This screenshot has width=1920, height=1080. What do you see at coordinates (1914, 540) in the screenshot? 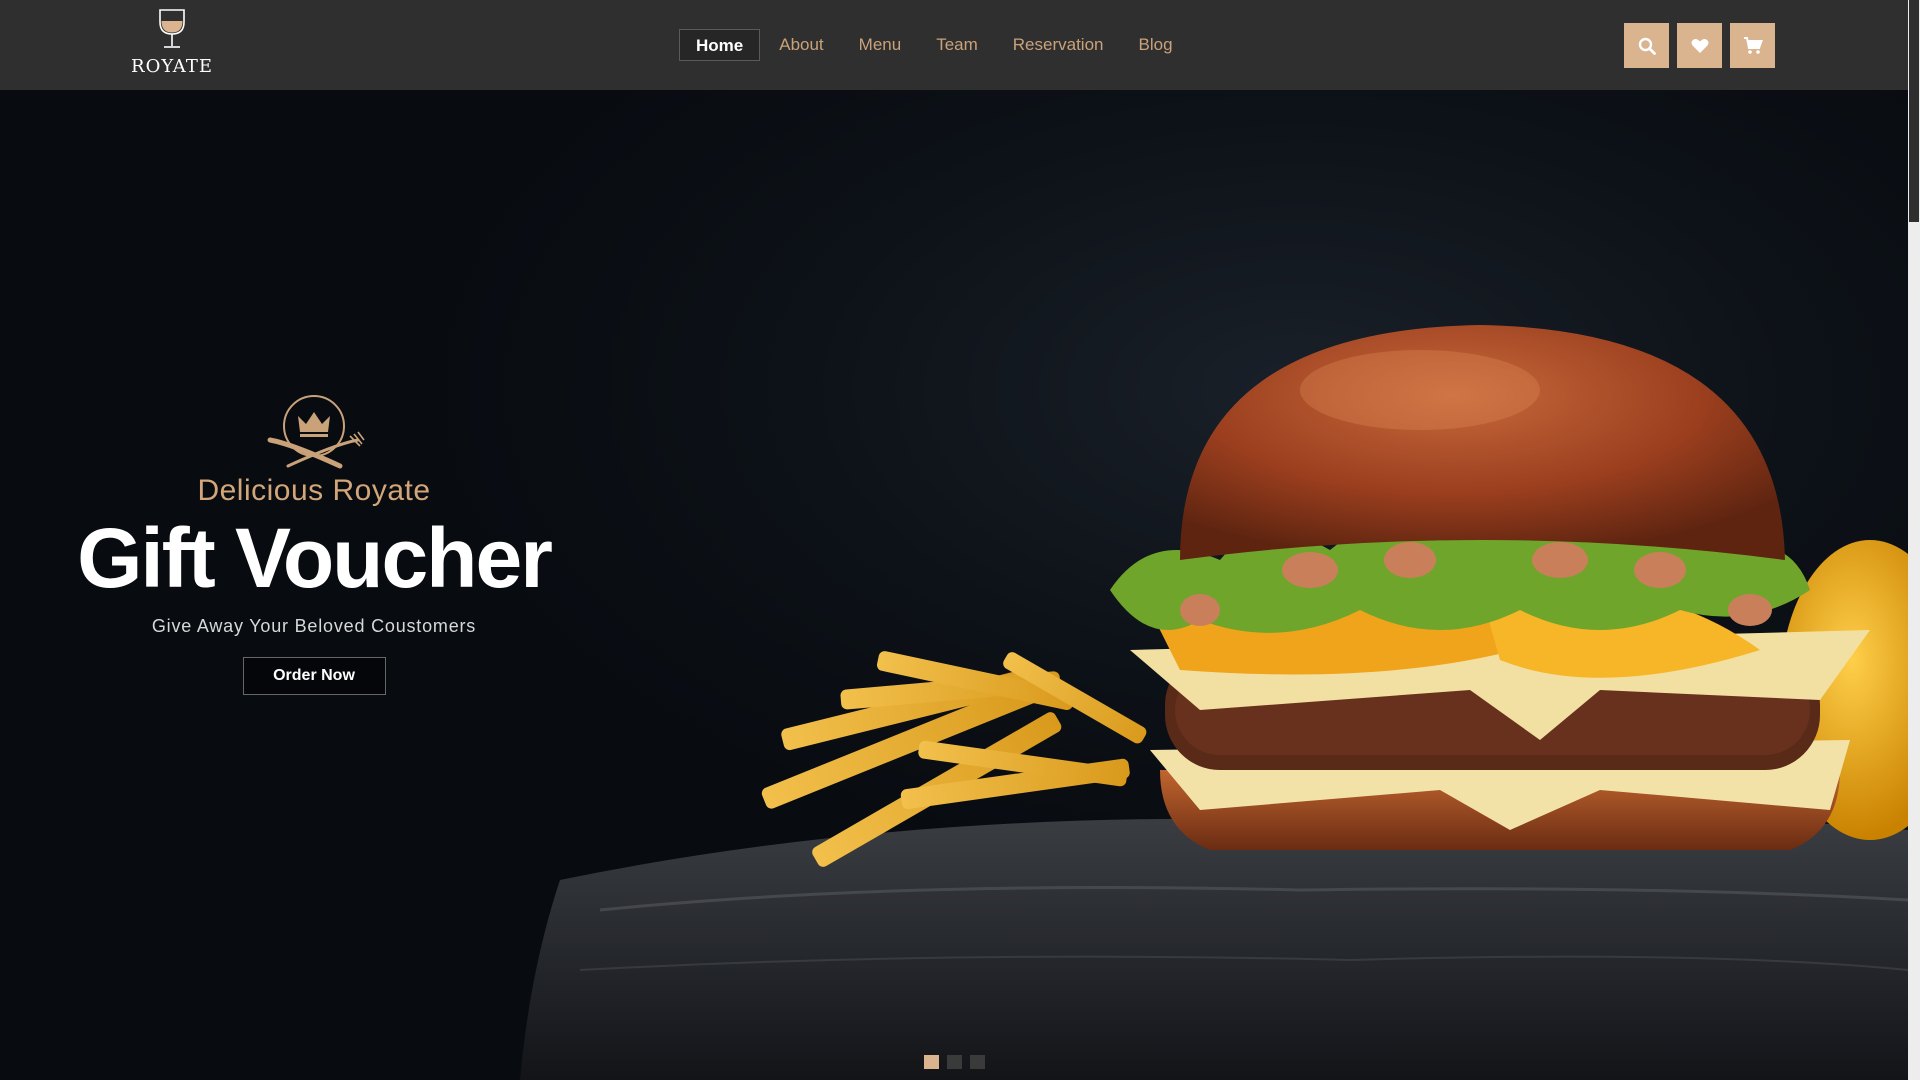
I see `page-scrollbar` at bounding box center [1914, 540].